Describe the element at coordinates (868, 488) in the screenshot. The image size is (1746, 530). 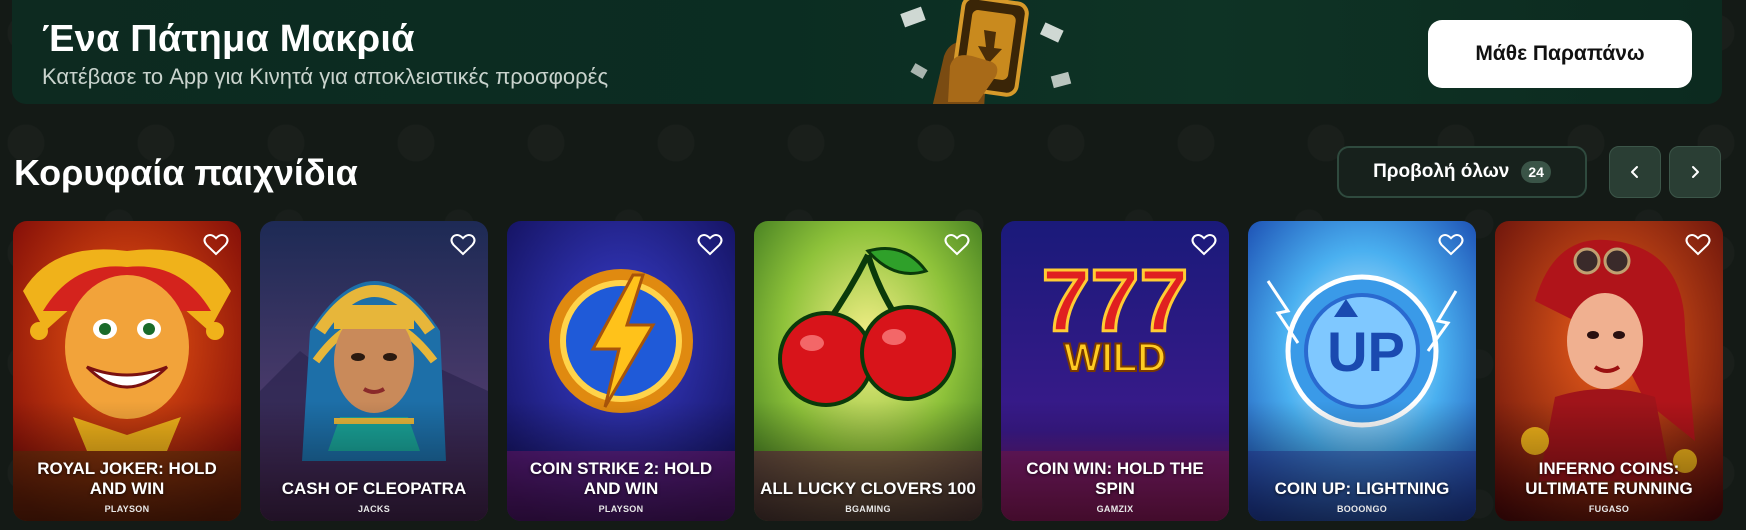
I see `game-title: ALL LUCKY CLOVERS 100` at that location.